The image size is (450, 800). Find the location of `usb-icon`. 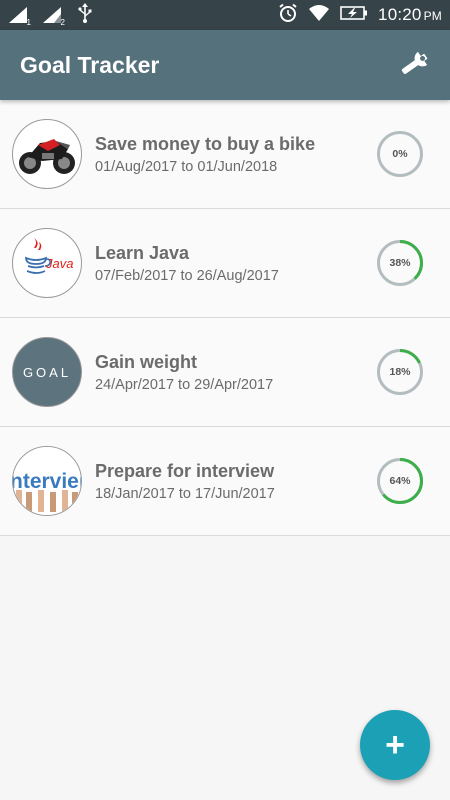

usb-icon is located at coordinates (85, 15).